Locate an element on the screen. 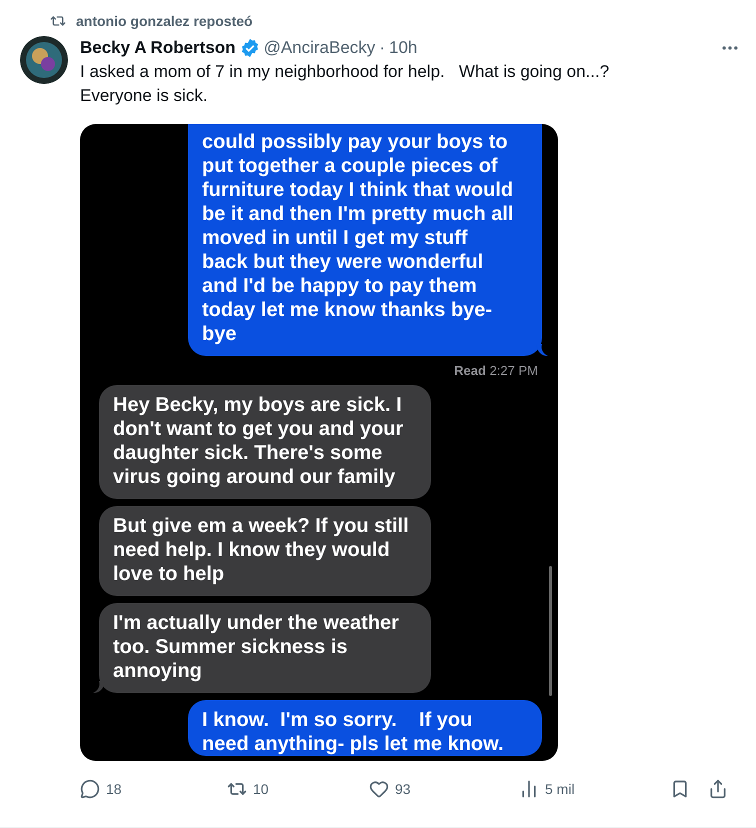  like-button: 93 is located at coordinates (444, 789).